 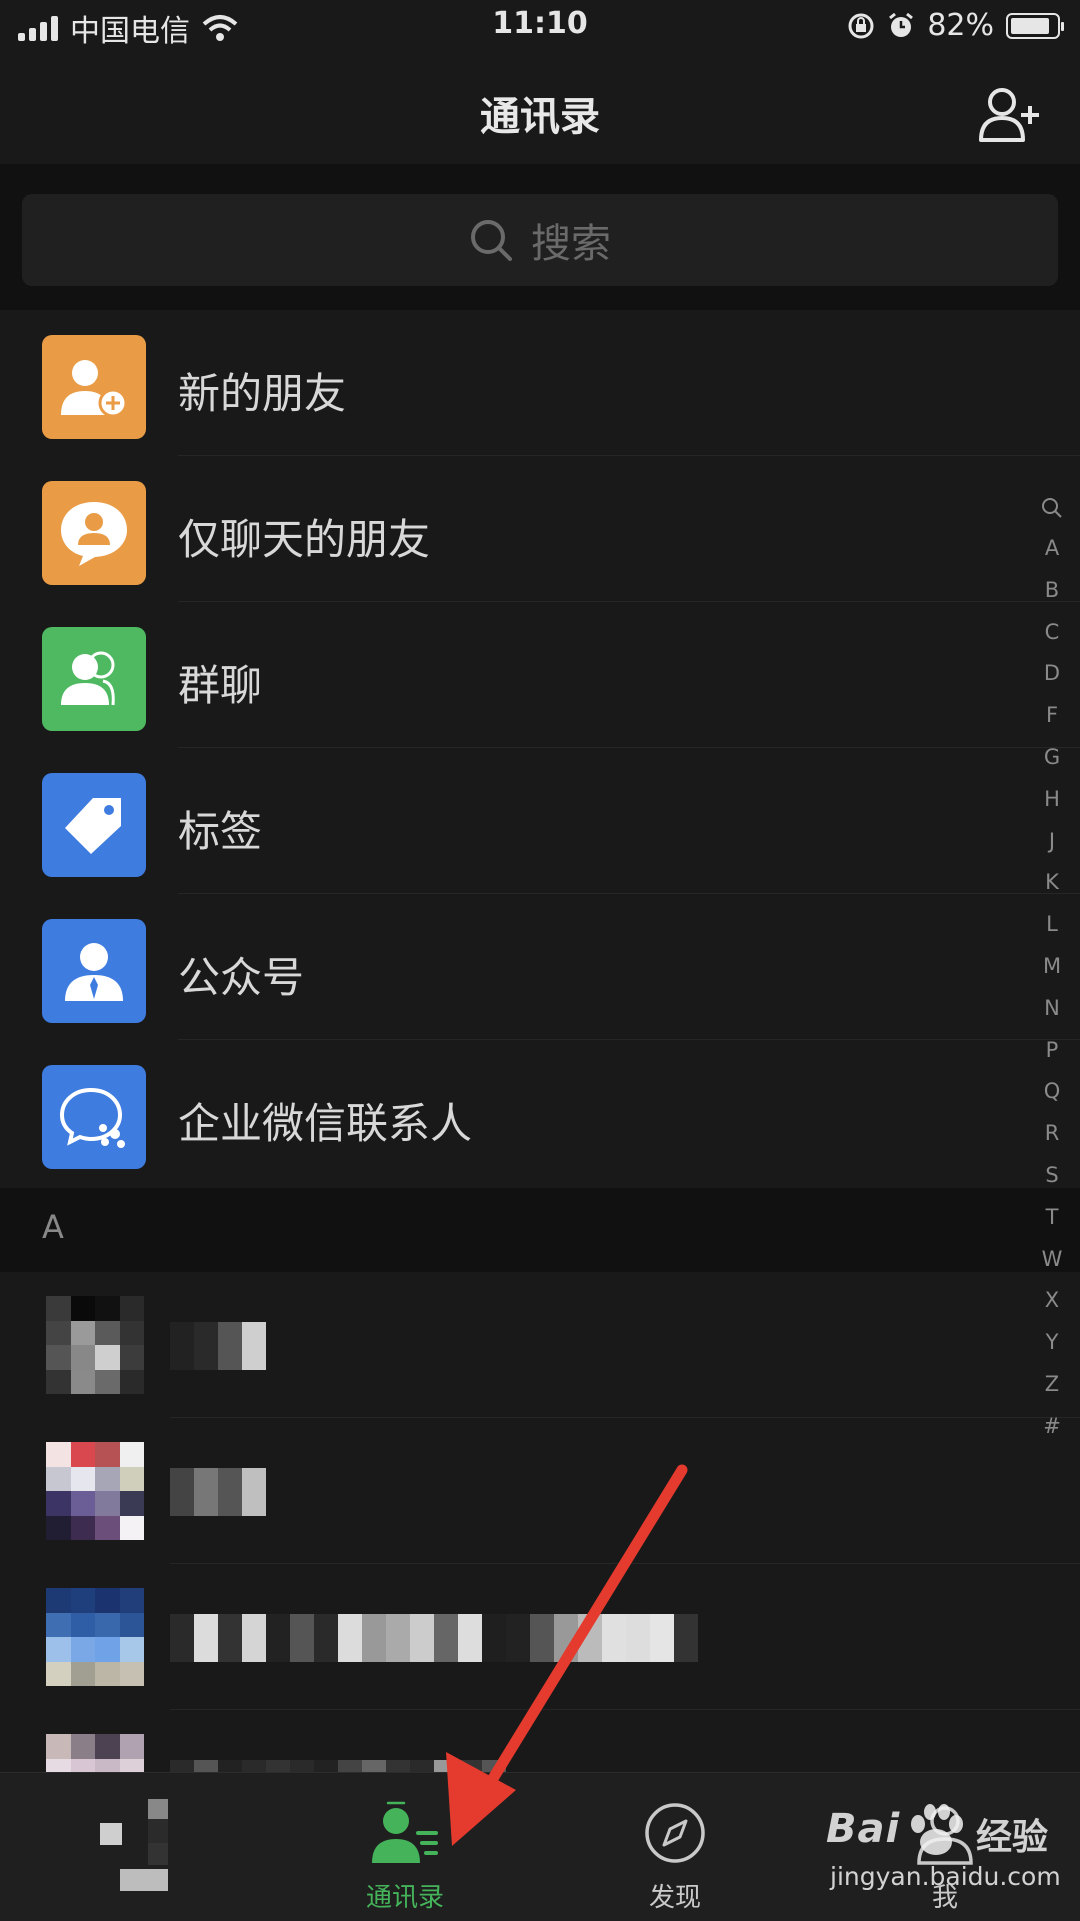 I want to click on index-letter: D, so click(x=1052, y=674).